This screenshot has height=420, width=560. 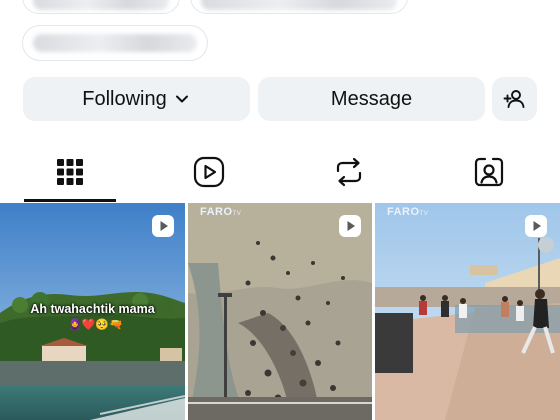 What do you see at coordinates (124, 98) in the screenshot?
I see `following-label: Following` at bounding box center [124, 98].